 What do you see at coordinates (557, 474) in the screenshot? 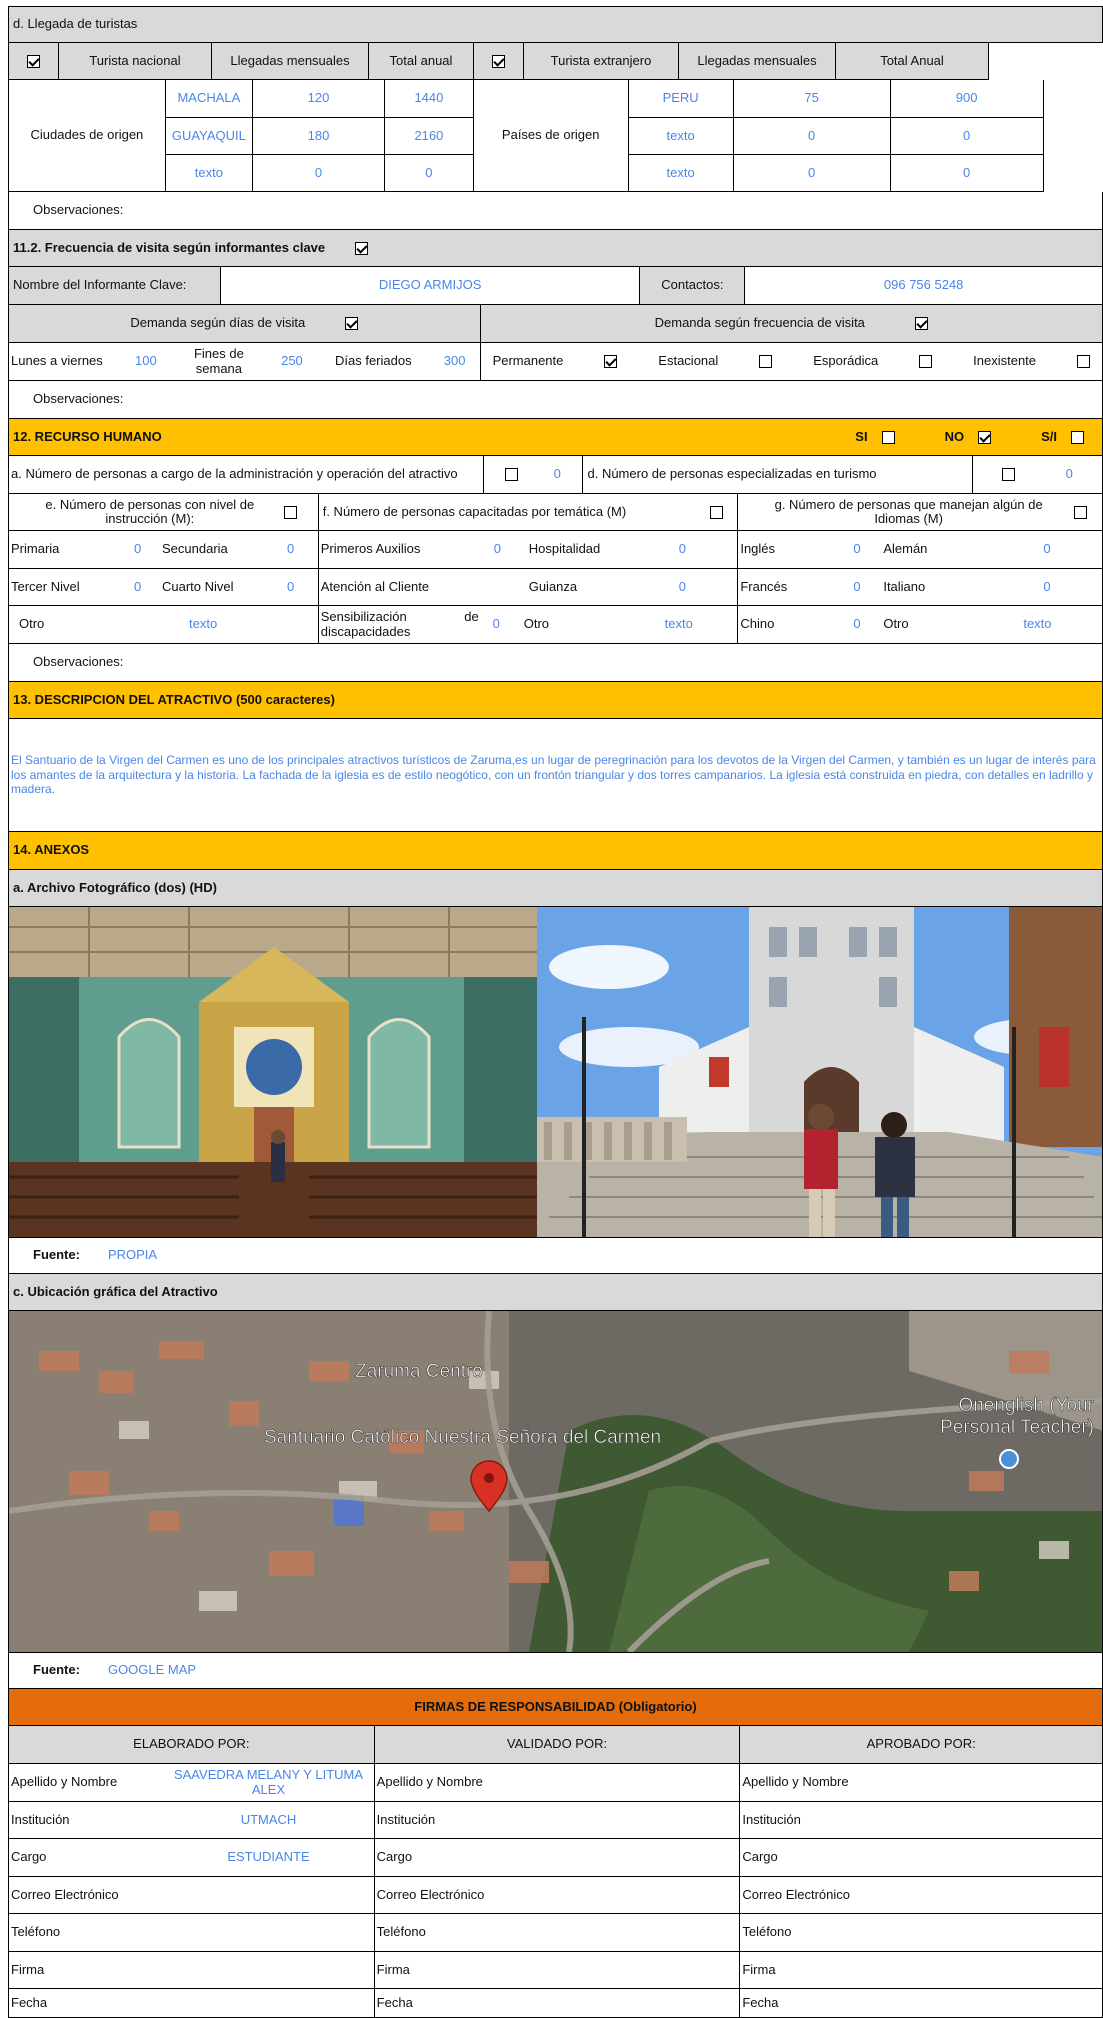
I see `hr-admin-value: 0` at bounding box center [557, 474].